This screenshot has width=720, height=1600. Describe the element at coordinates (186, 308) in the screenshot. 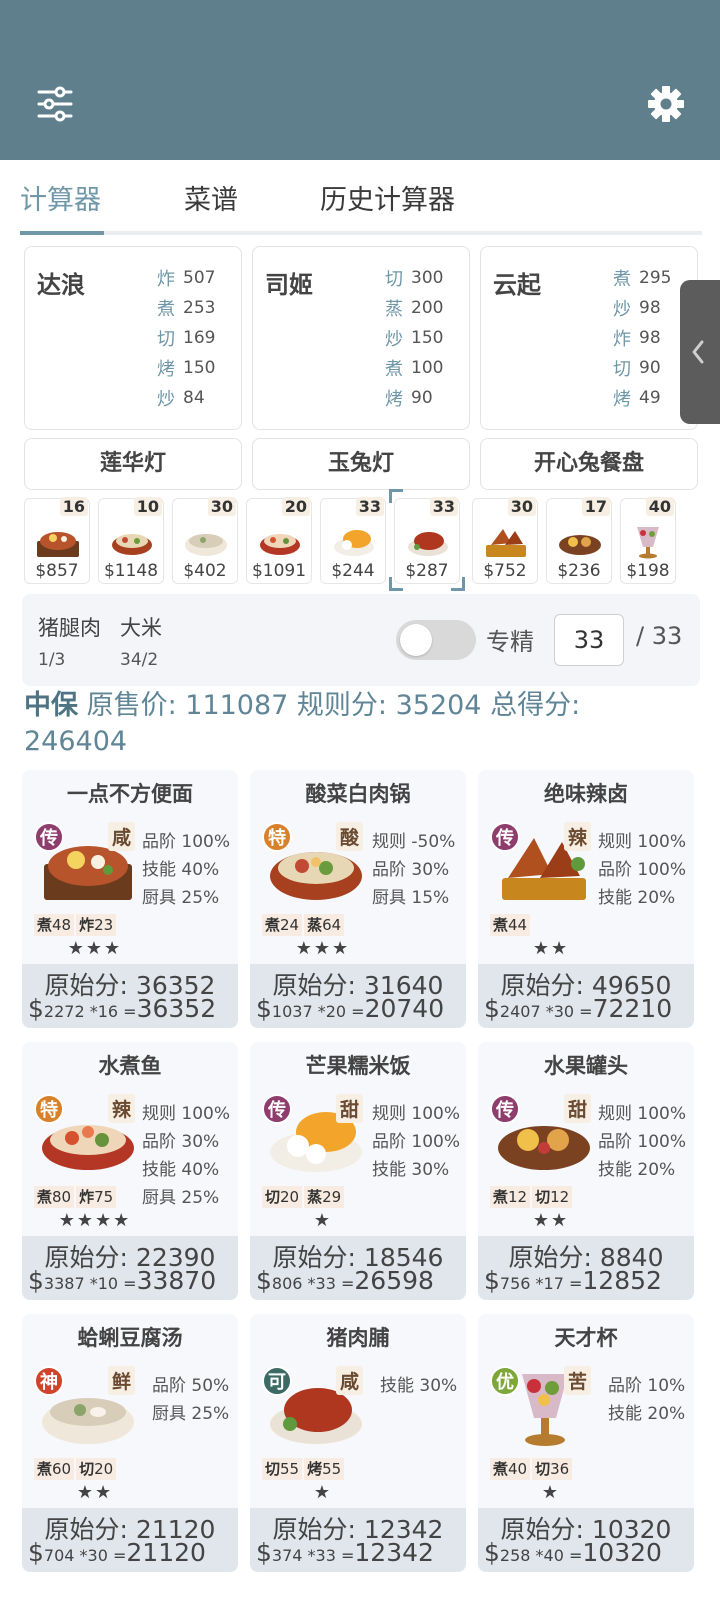

I see `skill-row: 煮 253` at that location.